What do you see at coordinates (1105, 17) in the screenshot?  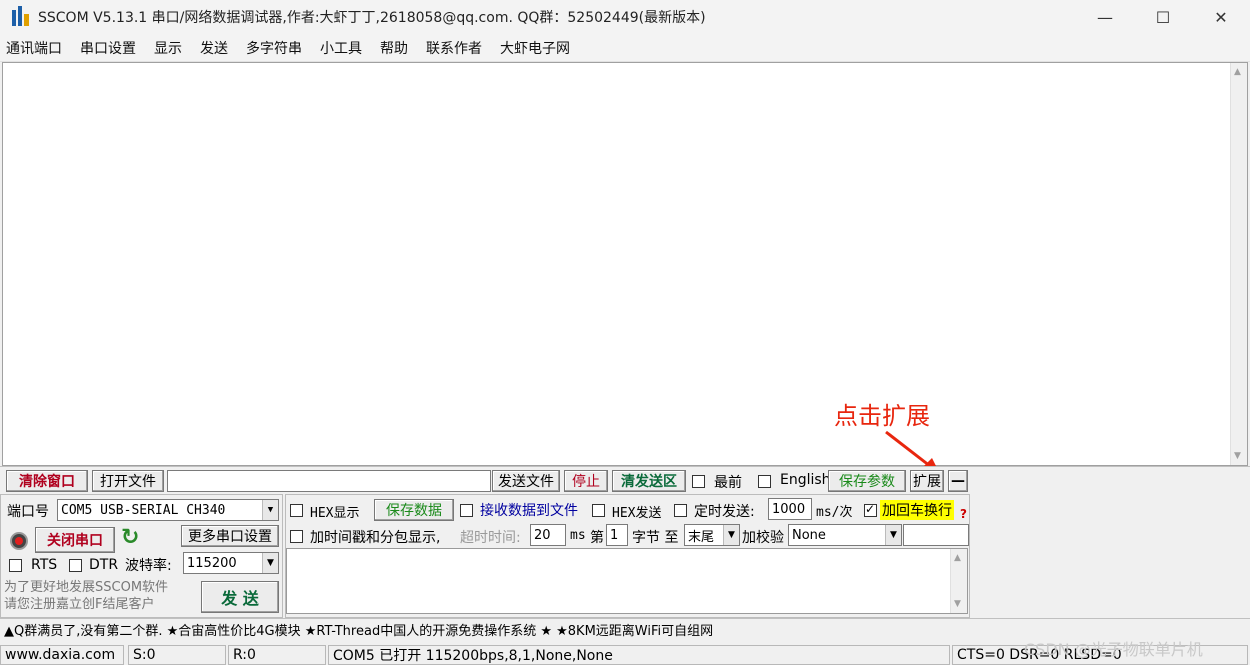 I see `minimize-button: —` at bounding box center [1105, 17].